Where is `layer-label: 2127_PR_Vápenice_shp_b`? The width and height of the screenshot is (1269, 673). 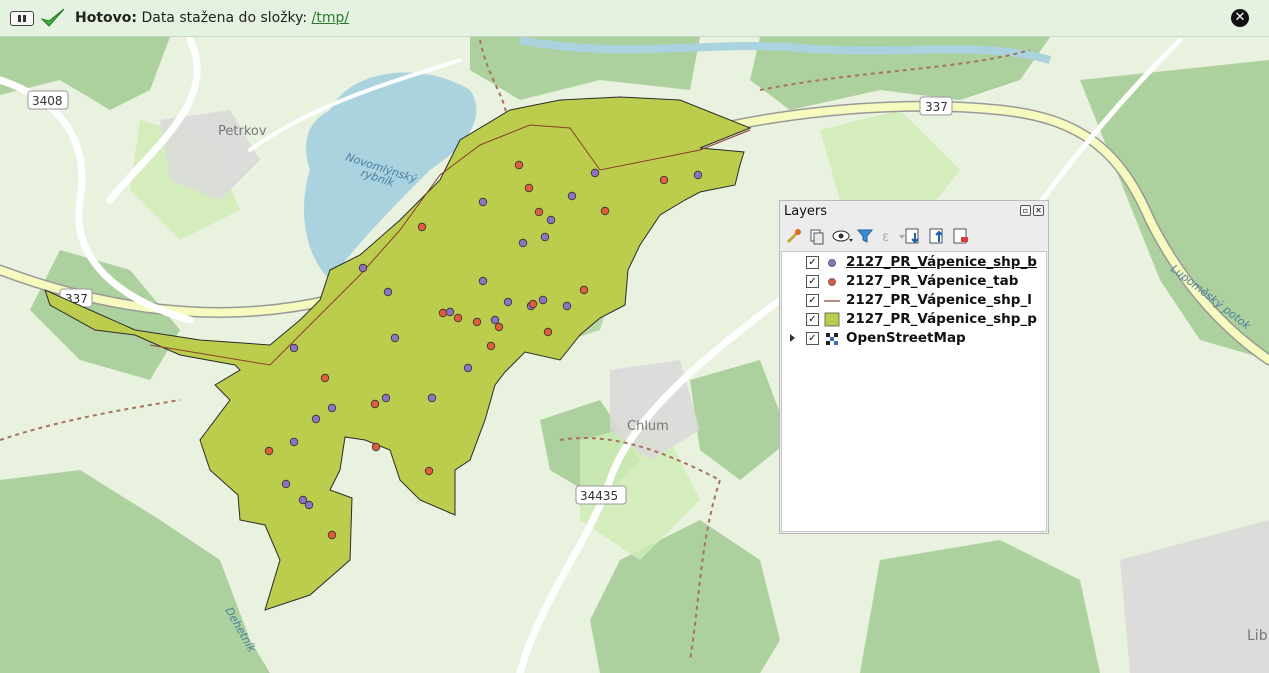
layer-label: 2127_PR_Vápenice_shp_b is located at coordinates (941, 262).